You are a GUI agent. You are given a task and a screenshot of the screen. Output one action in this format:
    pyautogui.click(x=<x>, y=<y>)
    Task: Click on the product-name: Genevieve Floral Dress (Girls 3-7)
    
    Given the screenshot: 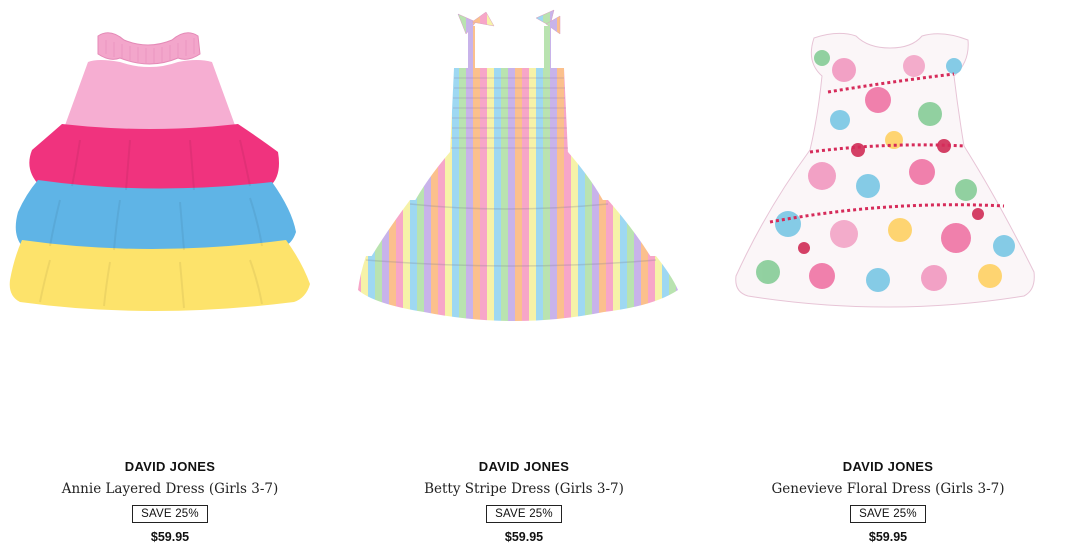 What is the action you would take?
    pyautogui.click(x=888, y=489)
    